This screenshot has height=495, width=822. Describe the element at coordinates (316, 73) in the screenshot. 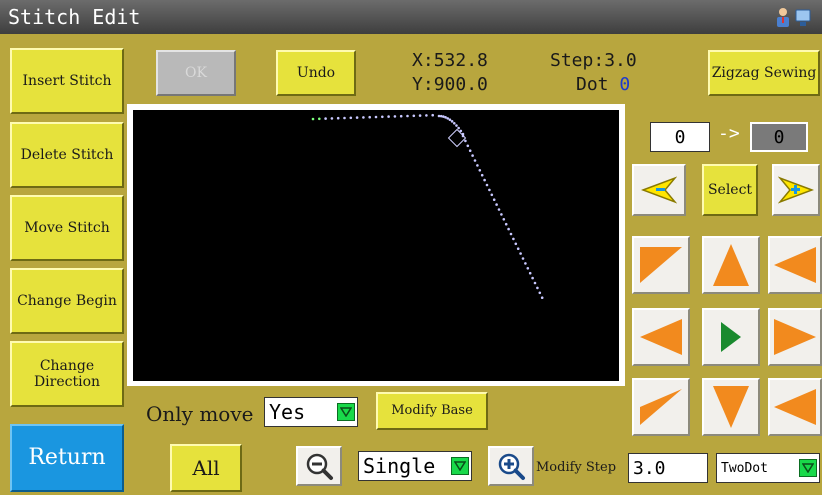

I see `undo-button: Undo` at that location.